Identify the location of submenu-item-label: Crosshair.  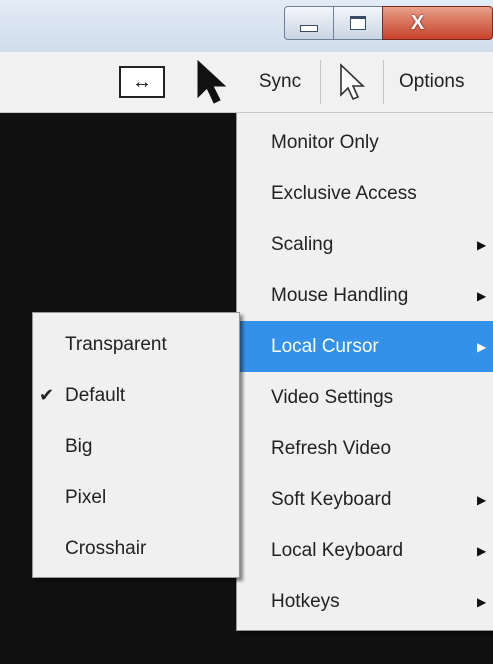
(106, 548).